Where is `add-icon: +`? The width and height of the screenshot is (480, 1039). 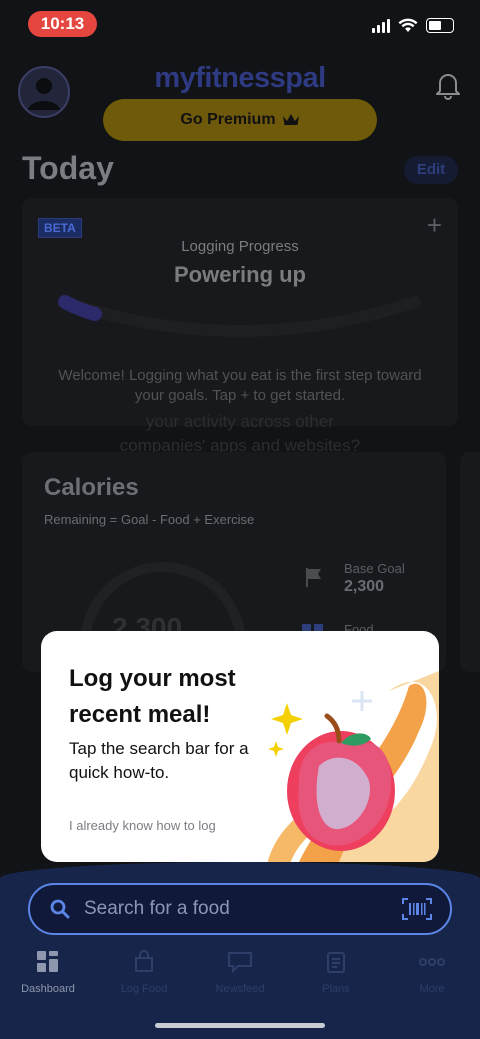
add-icon: + is located at coordinates (434, 225).